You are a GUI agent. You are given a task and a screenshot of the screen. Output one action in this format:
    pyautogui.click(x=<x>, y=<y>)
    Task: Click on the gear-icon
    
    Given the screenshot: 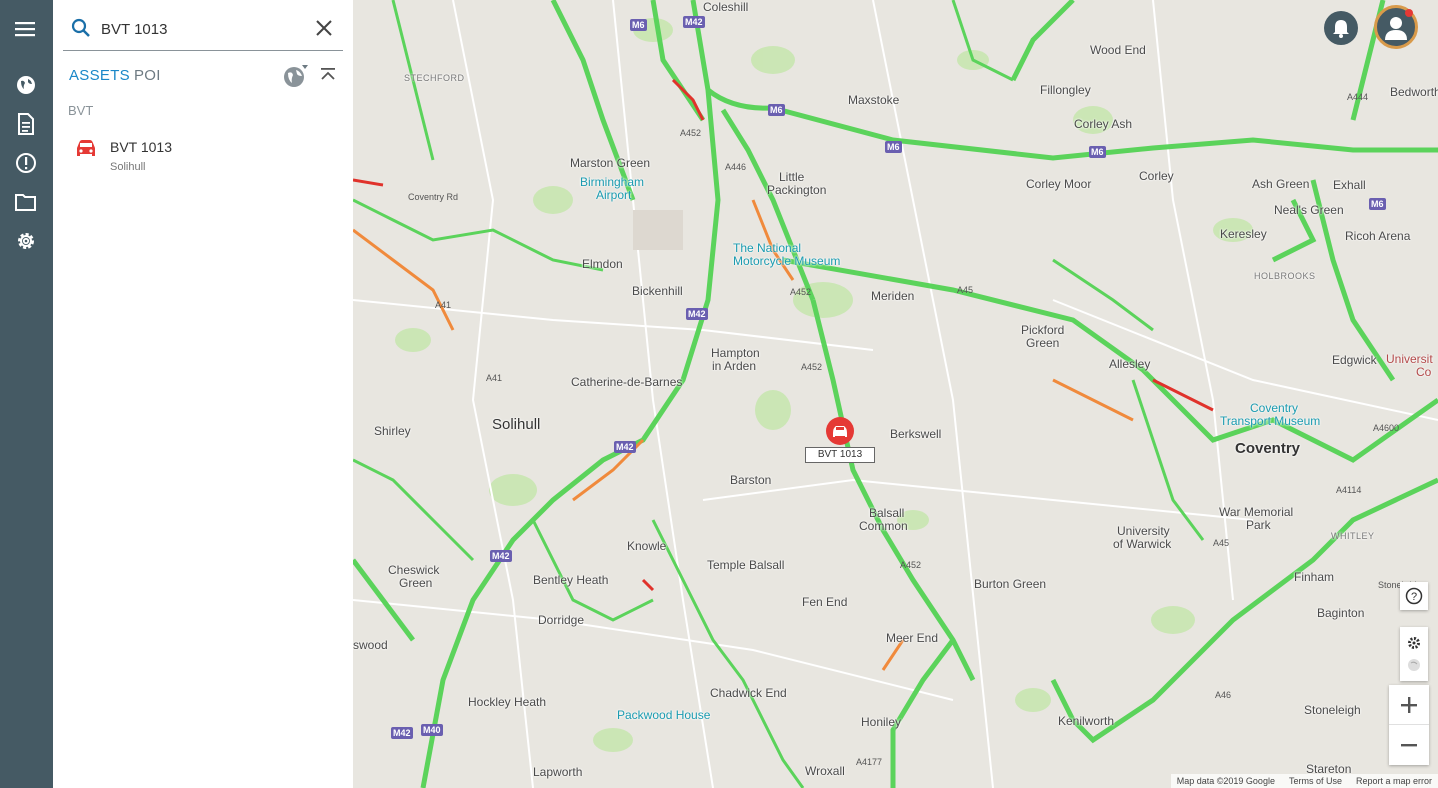 What is the action you would take?
    pyautogui.click(x=1414, y=643)
    